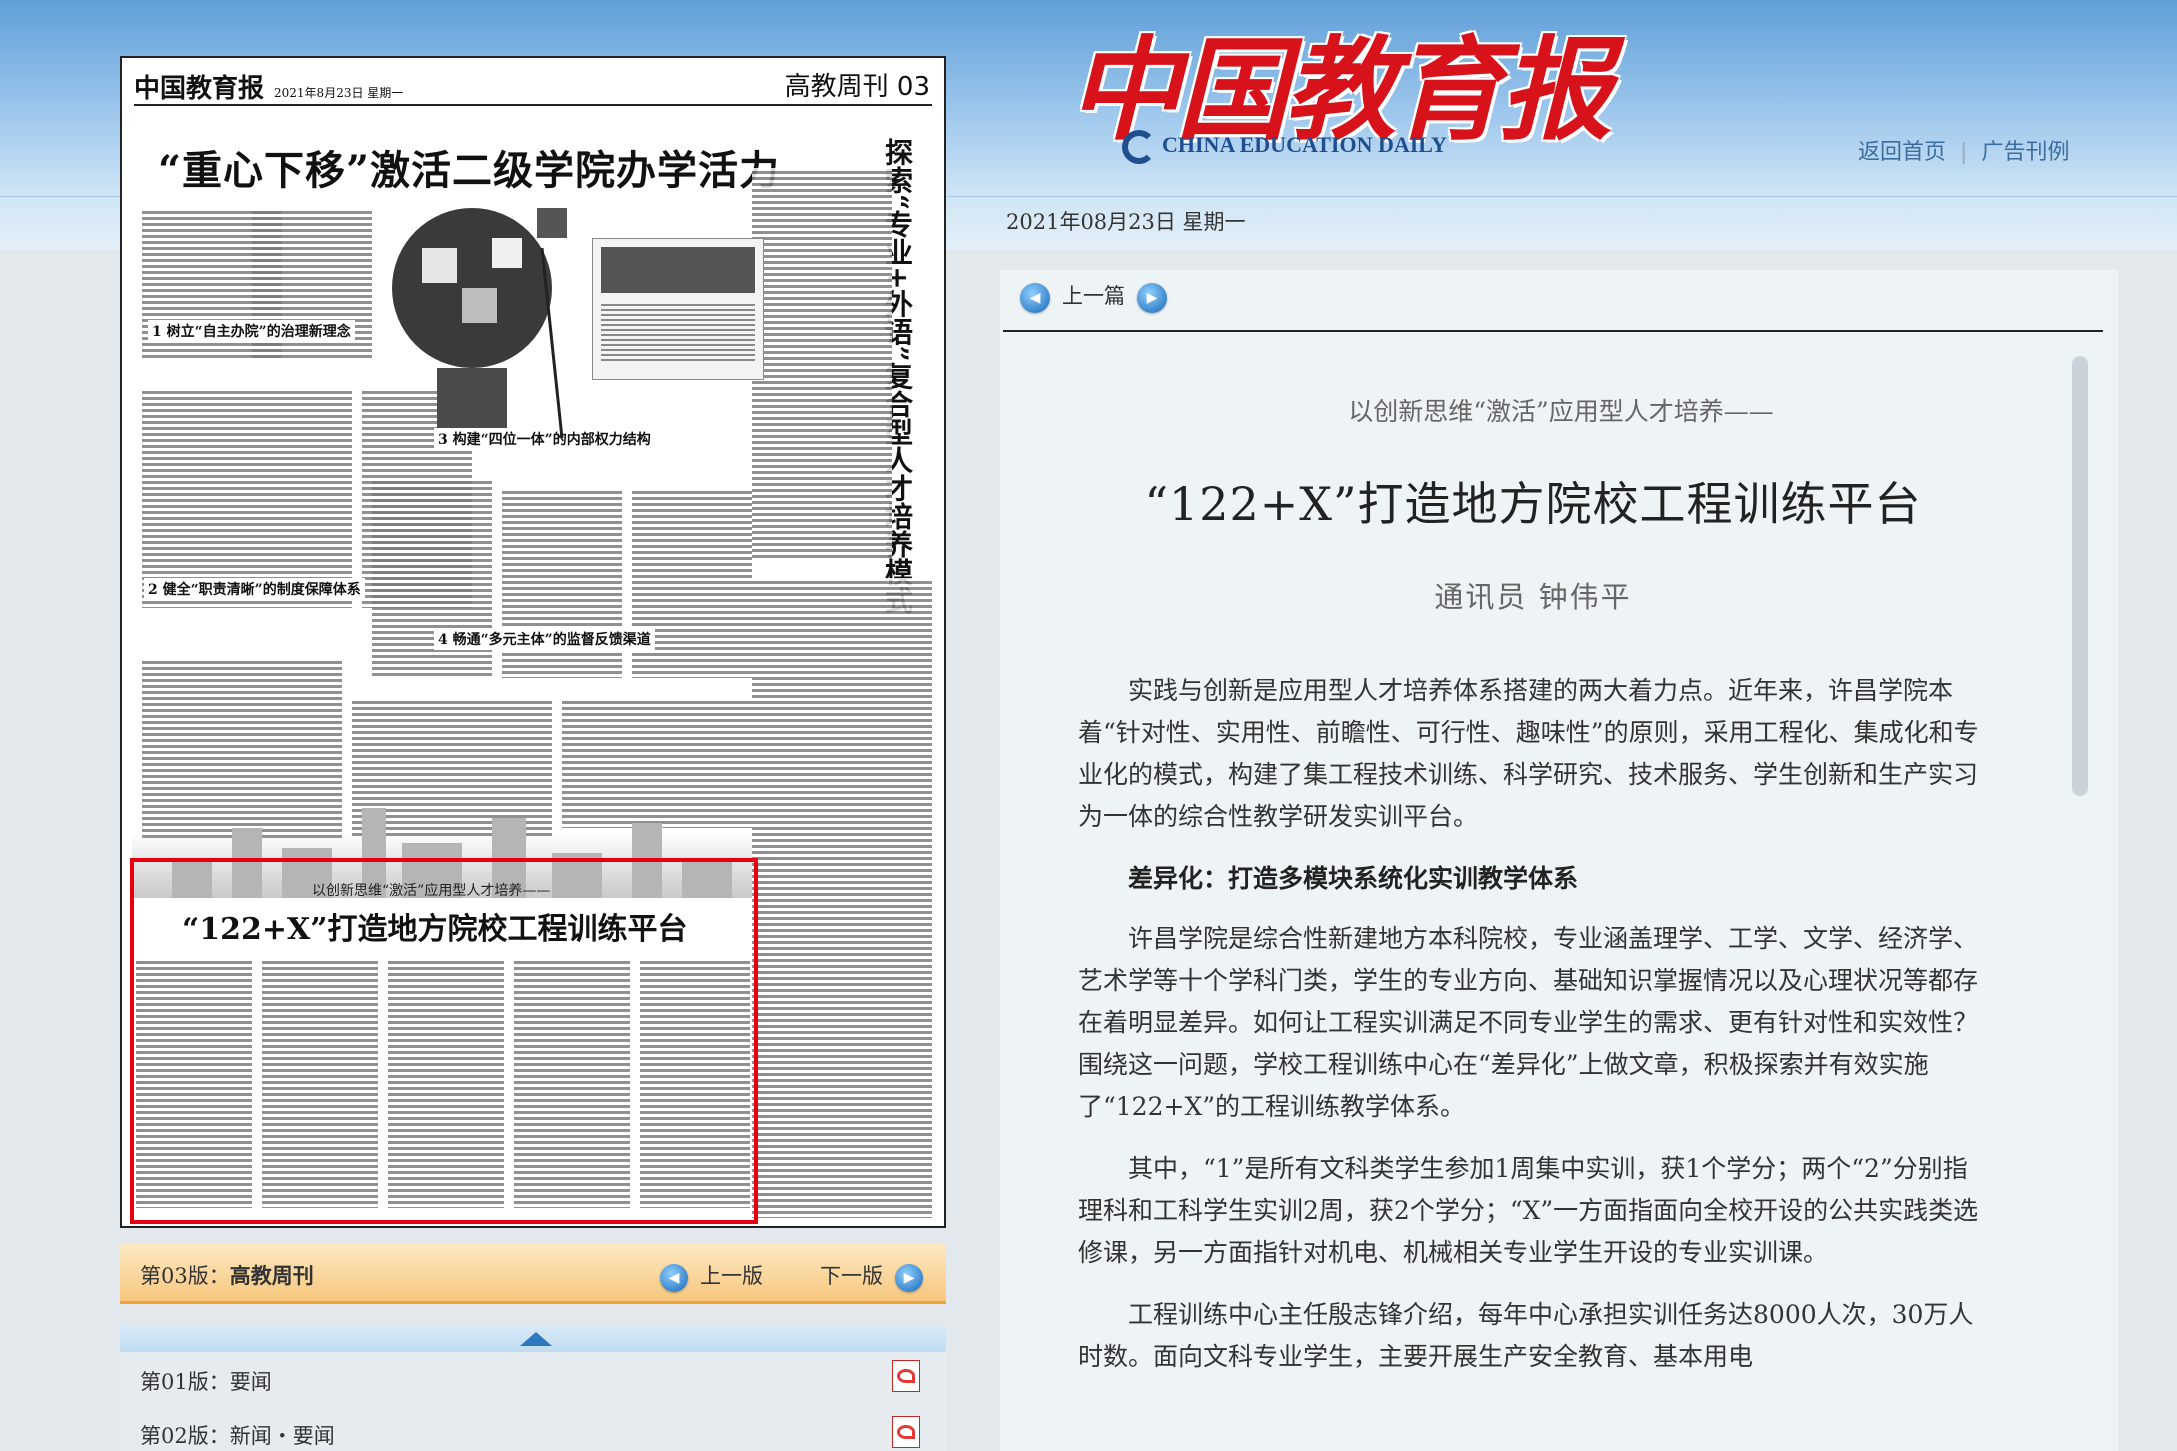 The height and width of the screenshot is (1451, 2177). Describe the element at coordinates (269, 89) in the screenshot. I see `paper-masthead: 中国教育报 2021年8月23日 星期一` at that location.